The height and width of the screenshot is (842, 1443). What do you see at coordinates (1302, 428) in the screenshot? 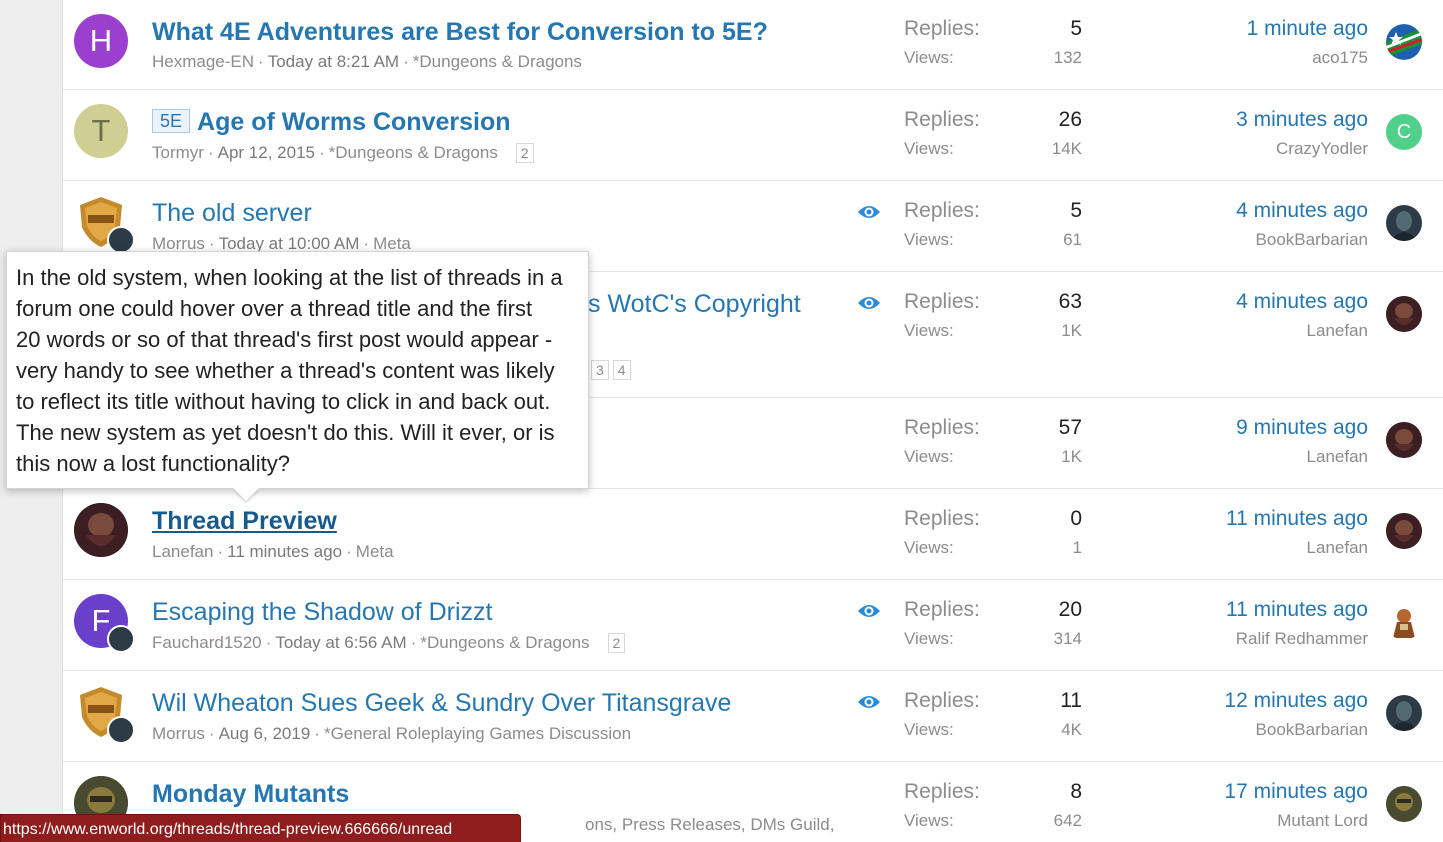
I see `last-post-time: 9 minutes ago` at bounding box center [1302, 428].